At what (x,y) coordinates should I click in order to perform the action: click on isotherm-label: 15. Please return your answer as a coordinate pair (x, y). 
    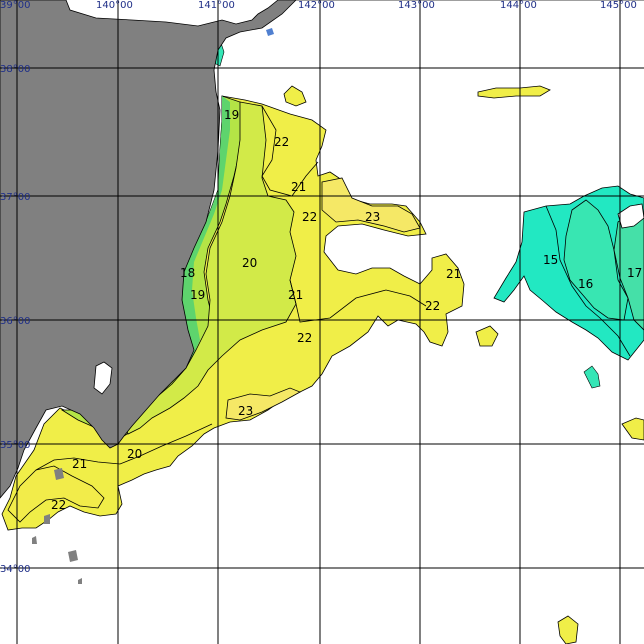
    Looking at the image, I should click on (550, 260).